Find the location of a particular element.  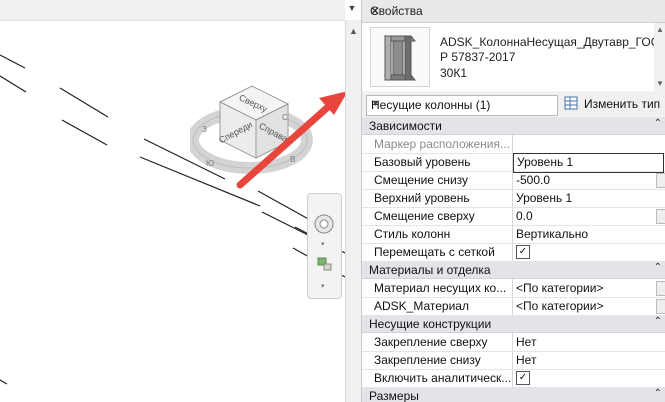

property-row: Материал несущих ко... <По категории> is located at coordinates (513, 288).